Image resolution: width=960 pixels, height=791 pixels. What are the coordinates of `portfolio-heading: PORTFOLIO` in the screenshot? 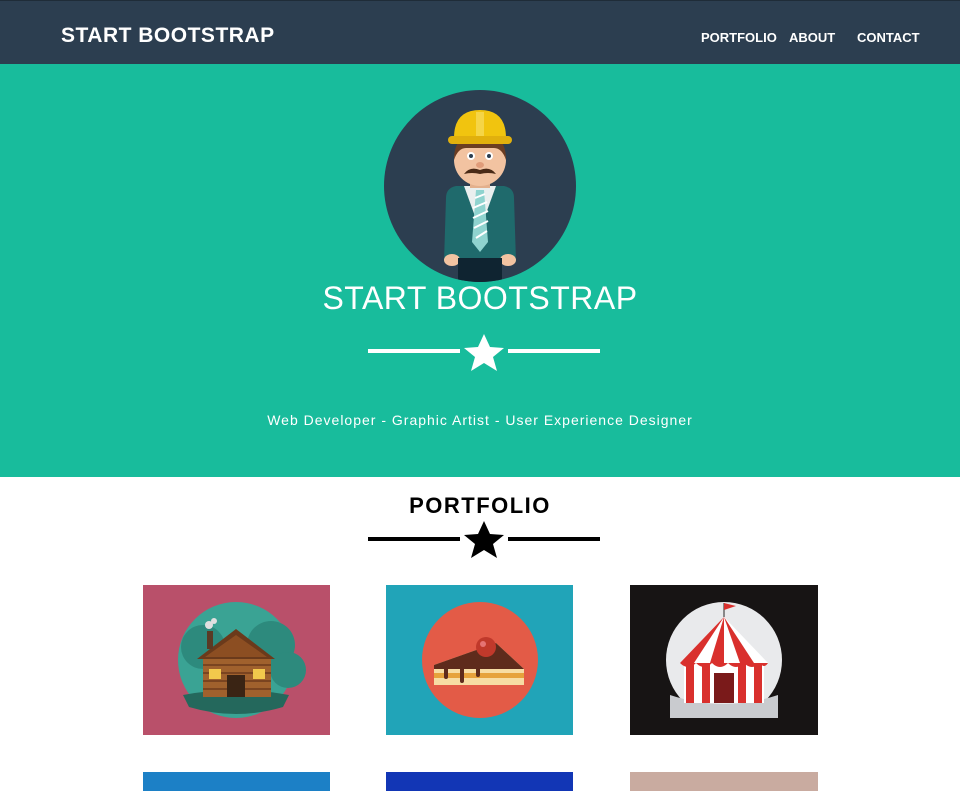 It's located at (480, 505).